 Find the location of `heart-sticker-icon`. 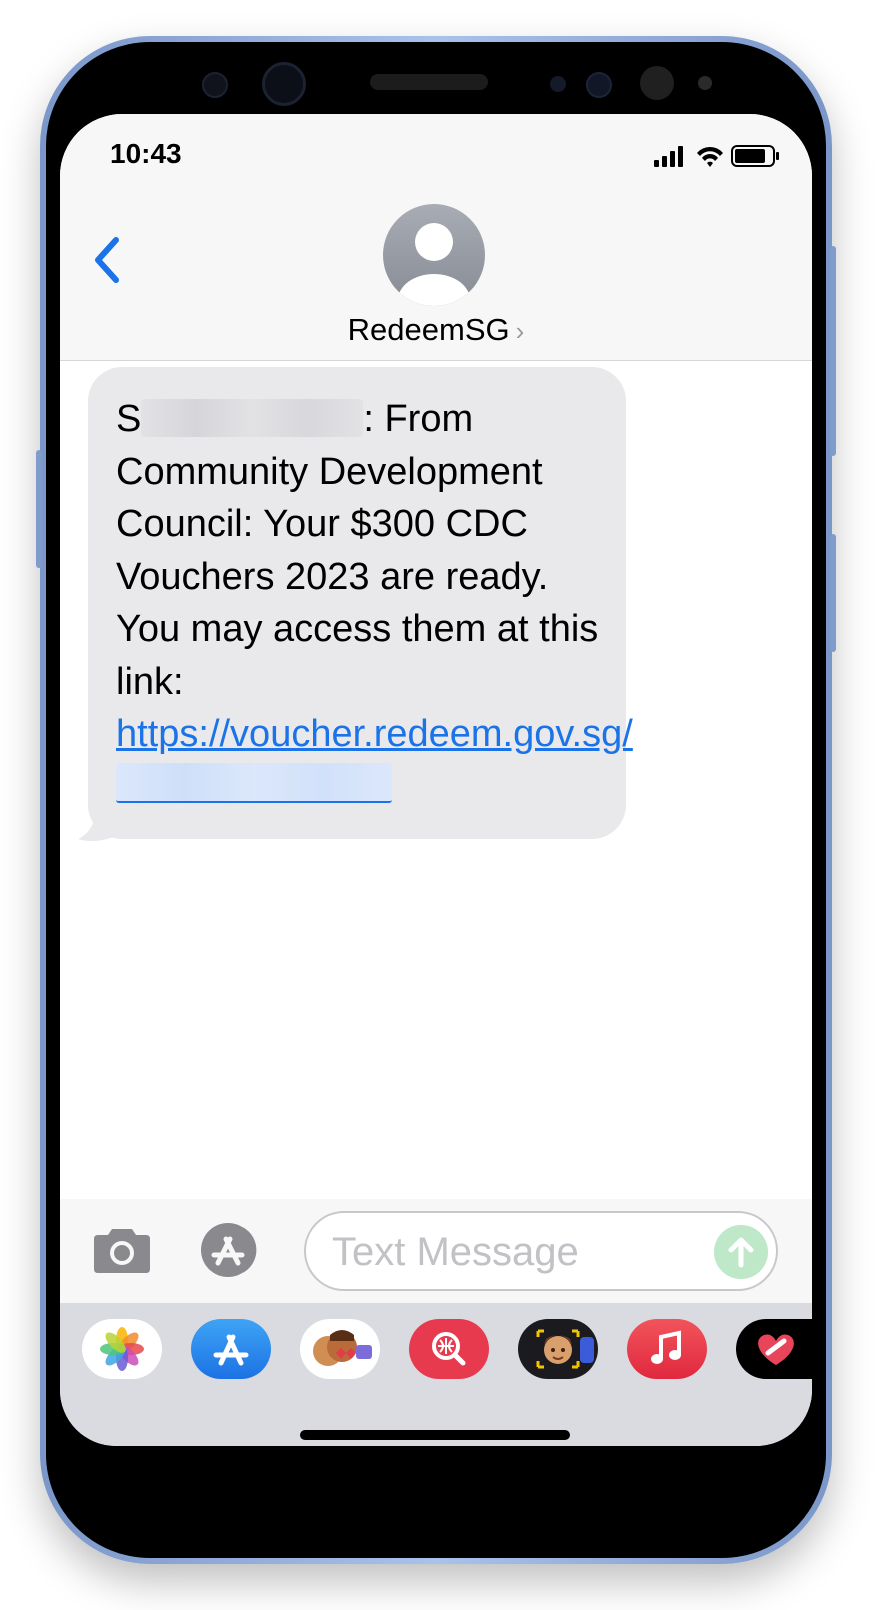

heart-sticker-icon is located at coordinates (774, 1349).